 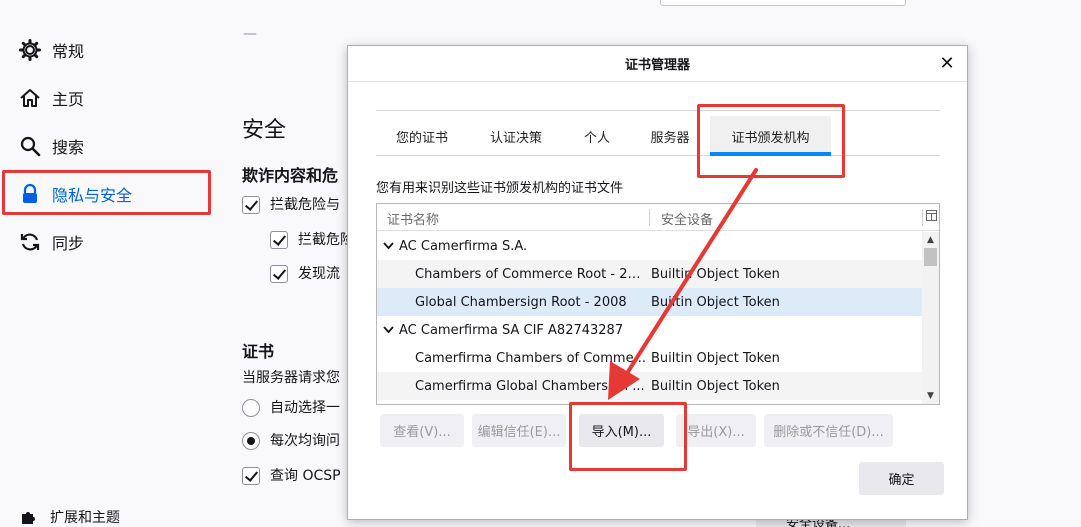 What do you see at coordinates (422, 136) in the screenshot?
I see `tab-your-certificates: 您的证书` at bounding box center [422, 136].